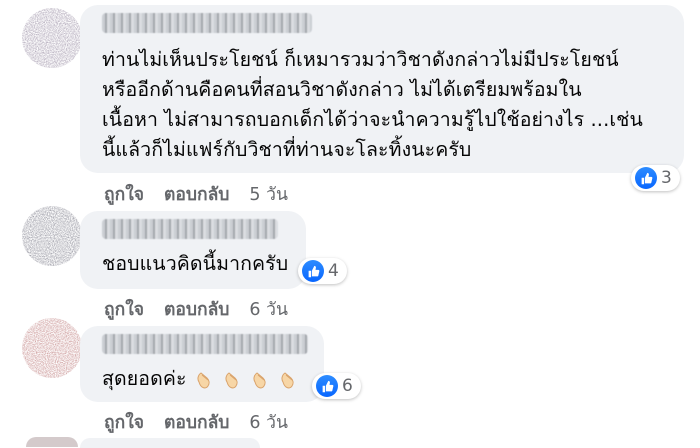 This screenshot has width=700, height=448. Describe the element at coordinates (268, 194) in the screenshot. I see `timestamp: 5 วัน` at that location.